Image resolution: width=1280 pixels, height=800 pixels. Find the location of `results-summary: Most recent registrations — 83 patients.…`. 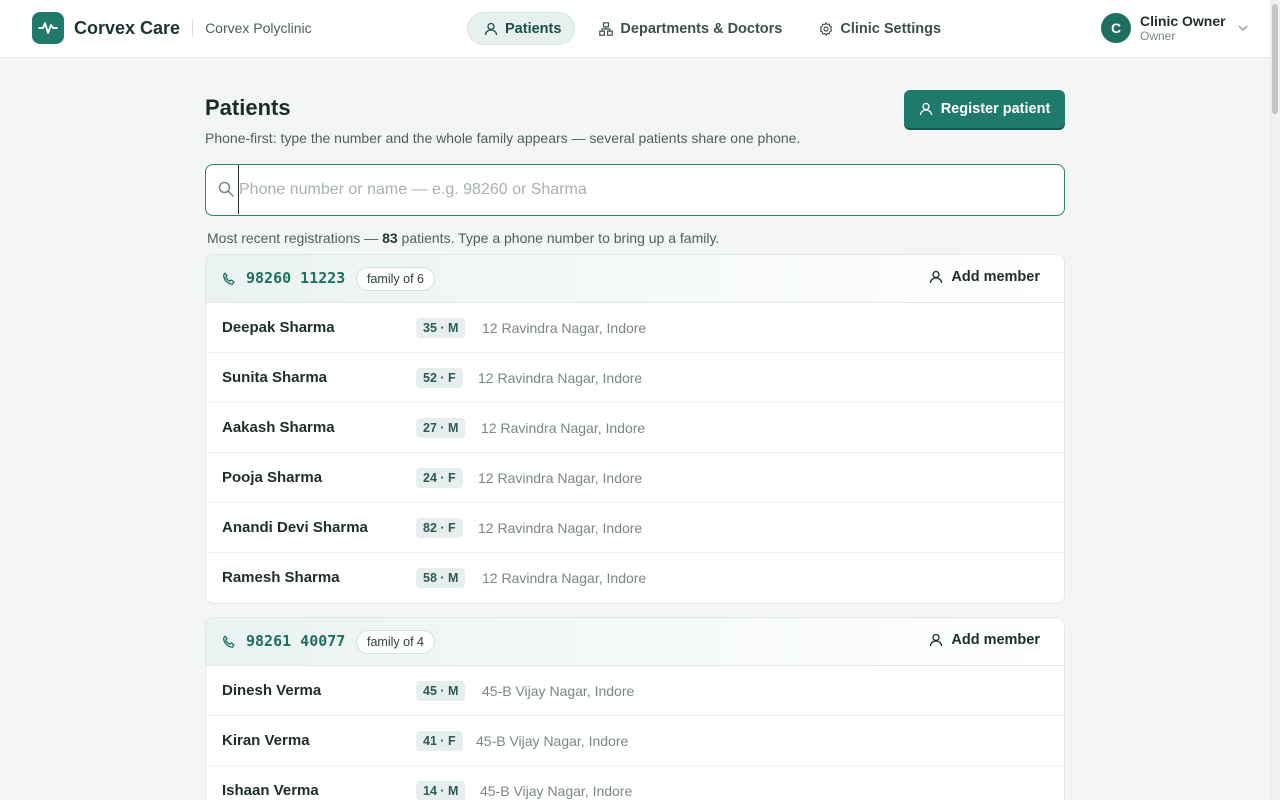

results-summary: Most recent registrations — 83 patients.… is located at coordinates (463, 238).